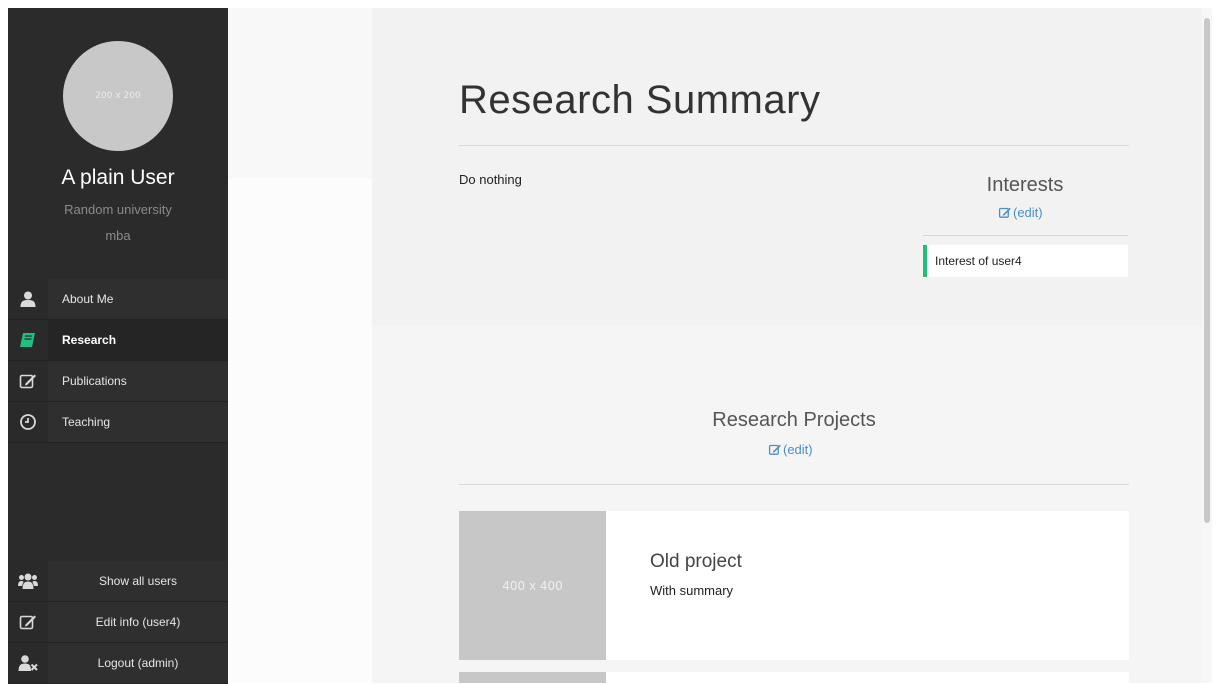  Describe the element at coordinates (696, 561) in the screenshot. I see `project-title: Old project` at that location.